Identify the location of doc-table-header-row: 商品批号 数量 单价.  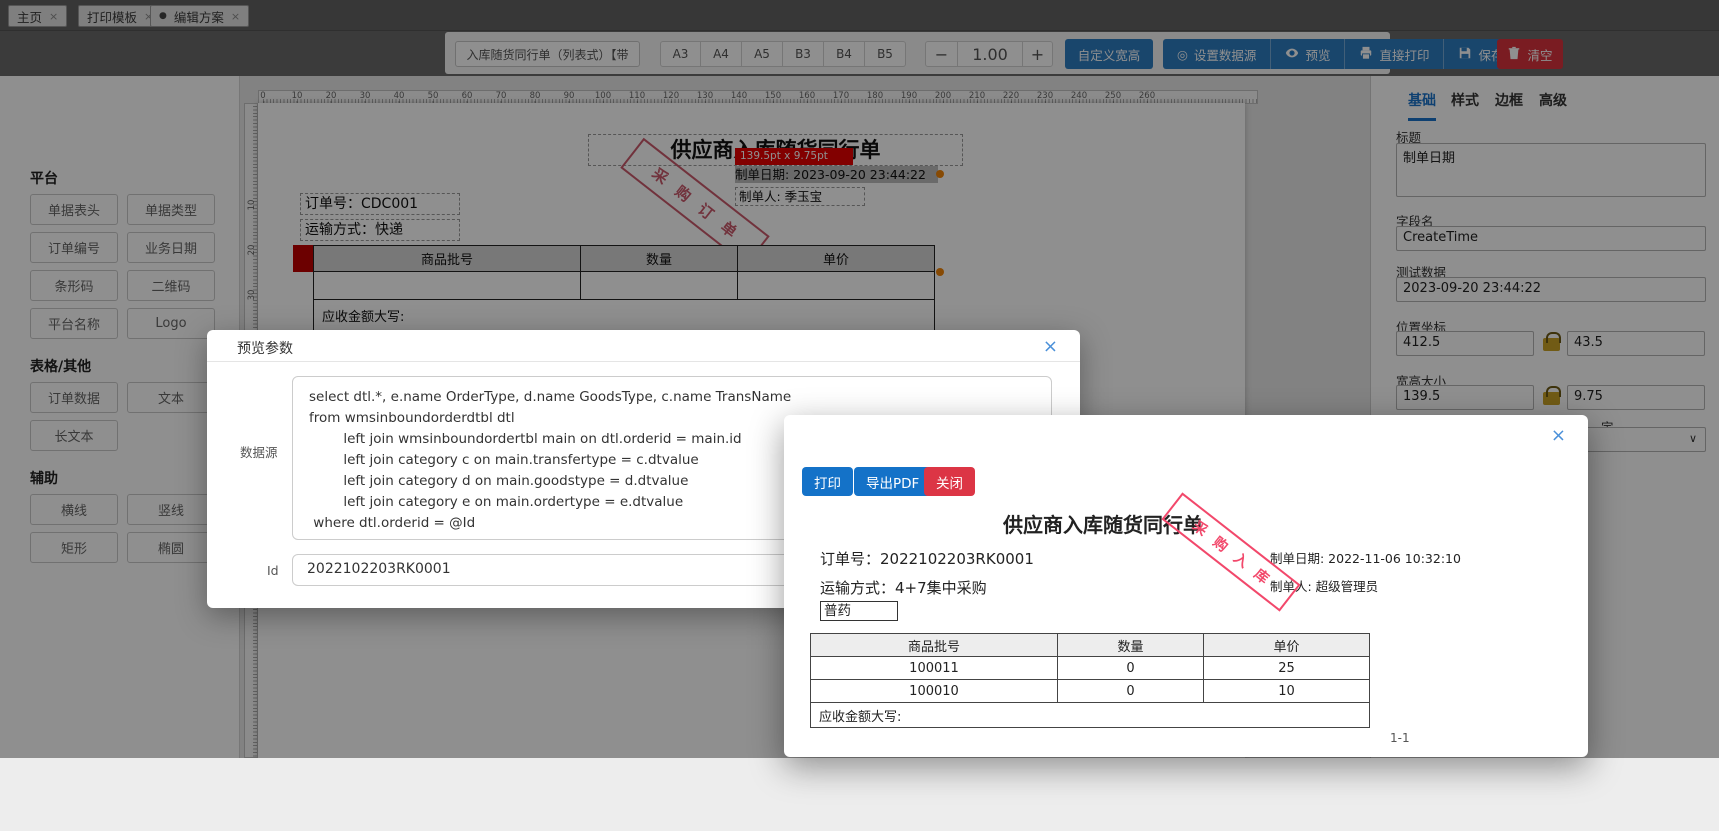
(1090, 645).